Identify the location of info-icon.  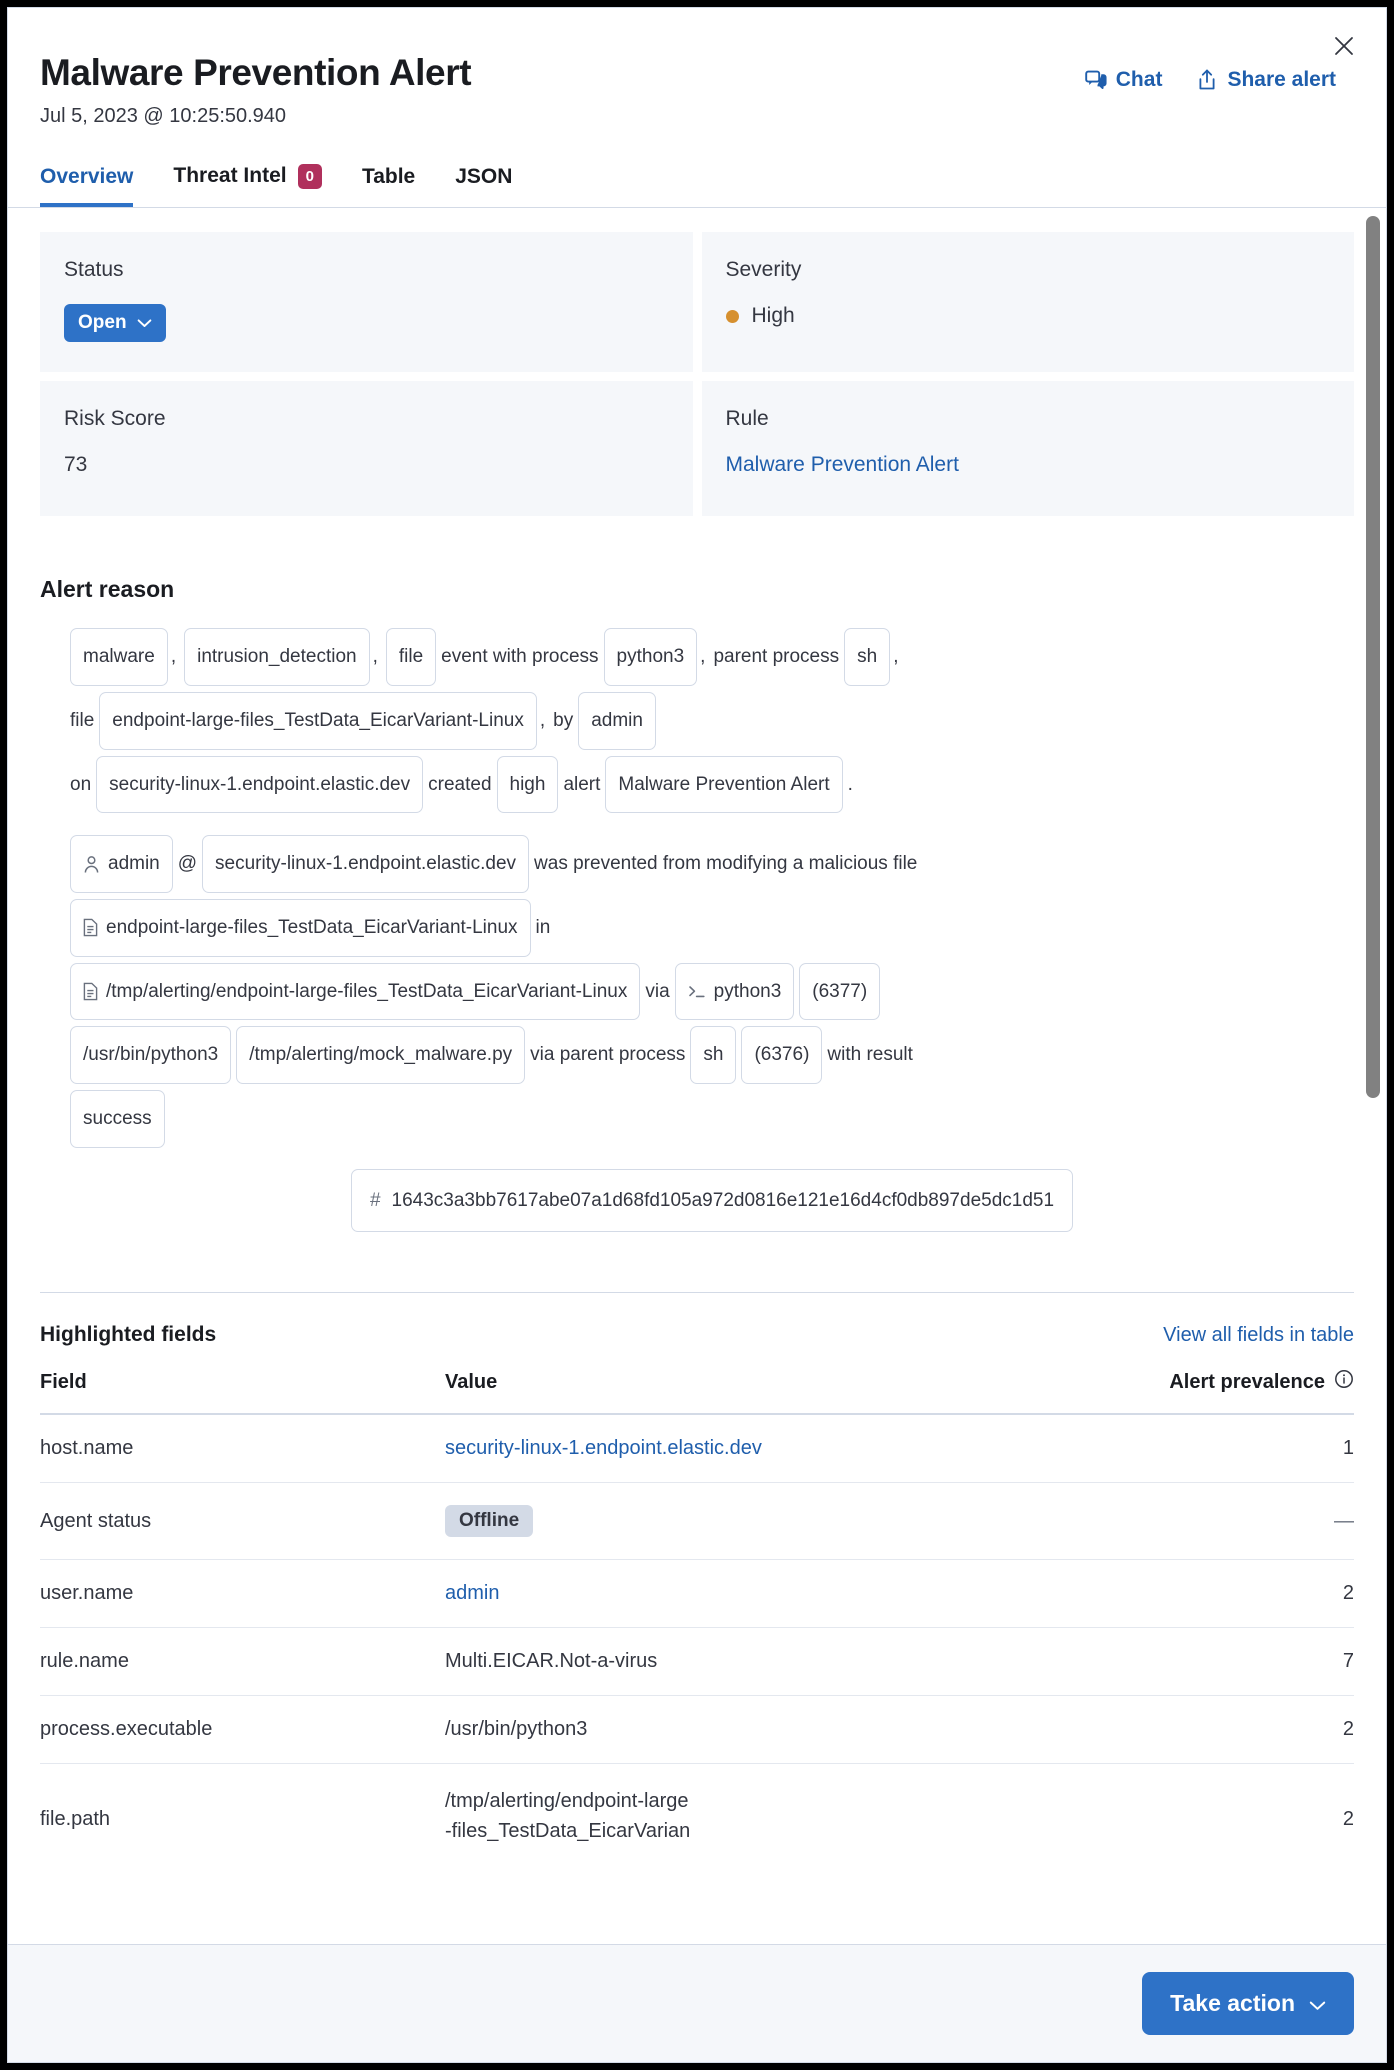
(1344, 1382).